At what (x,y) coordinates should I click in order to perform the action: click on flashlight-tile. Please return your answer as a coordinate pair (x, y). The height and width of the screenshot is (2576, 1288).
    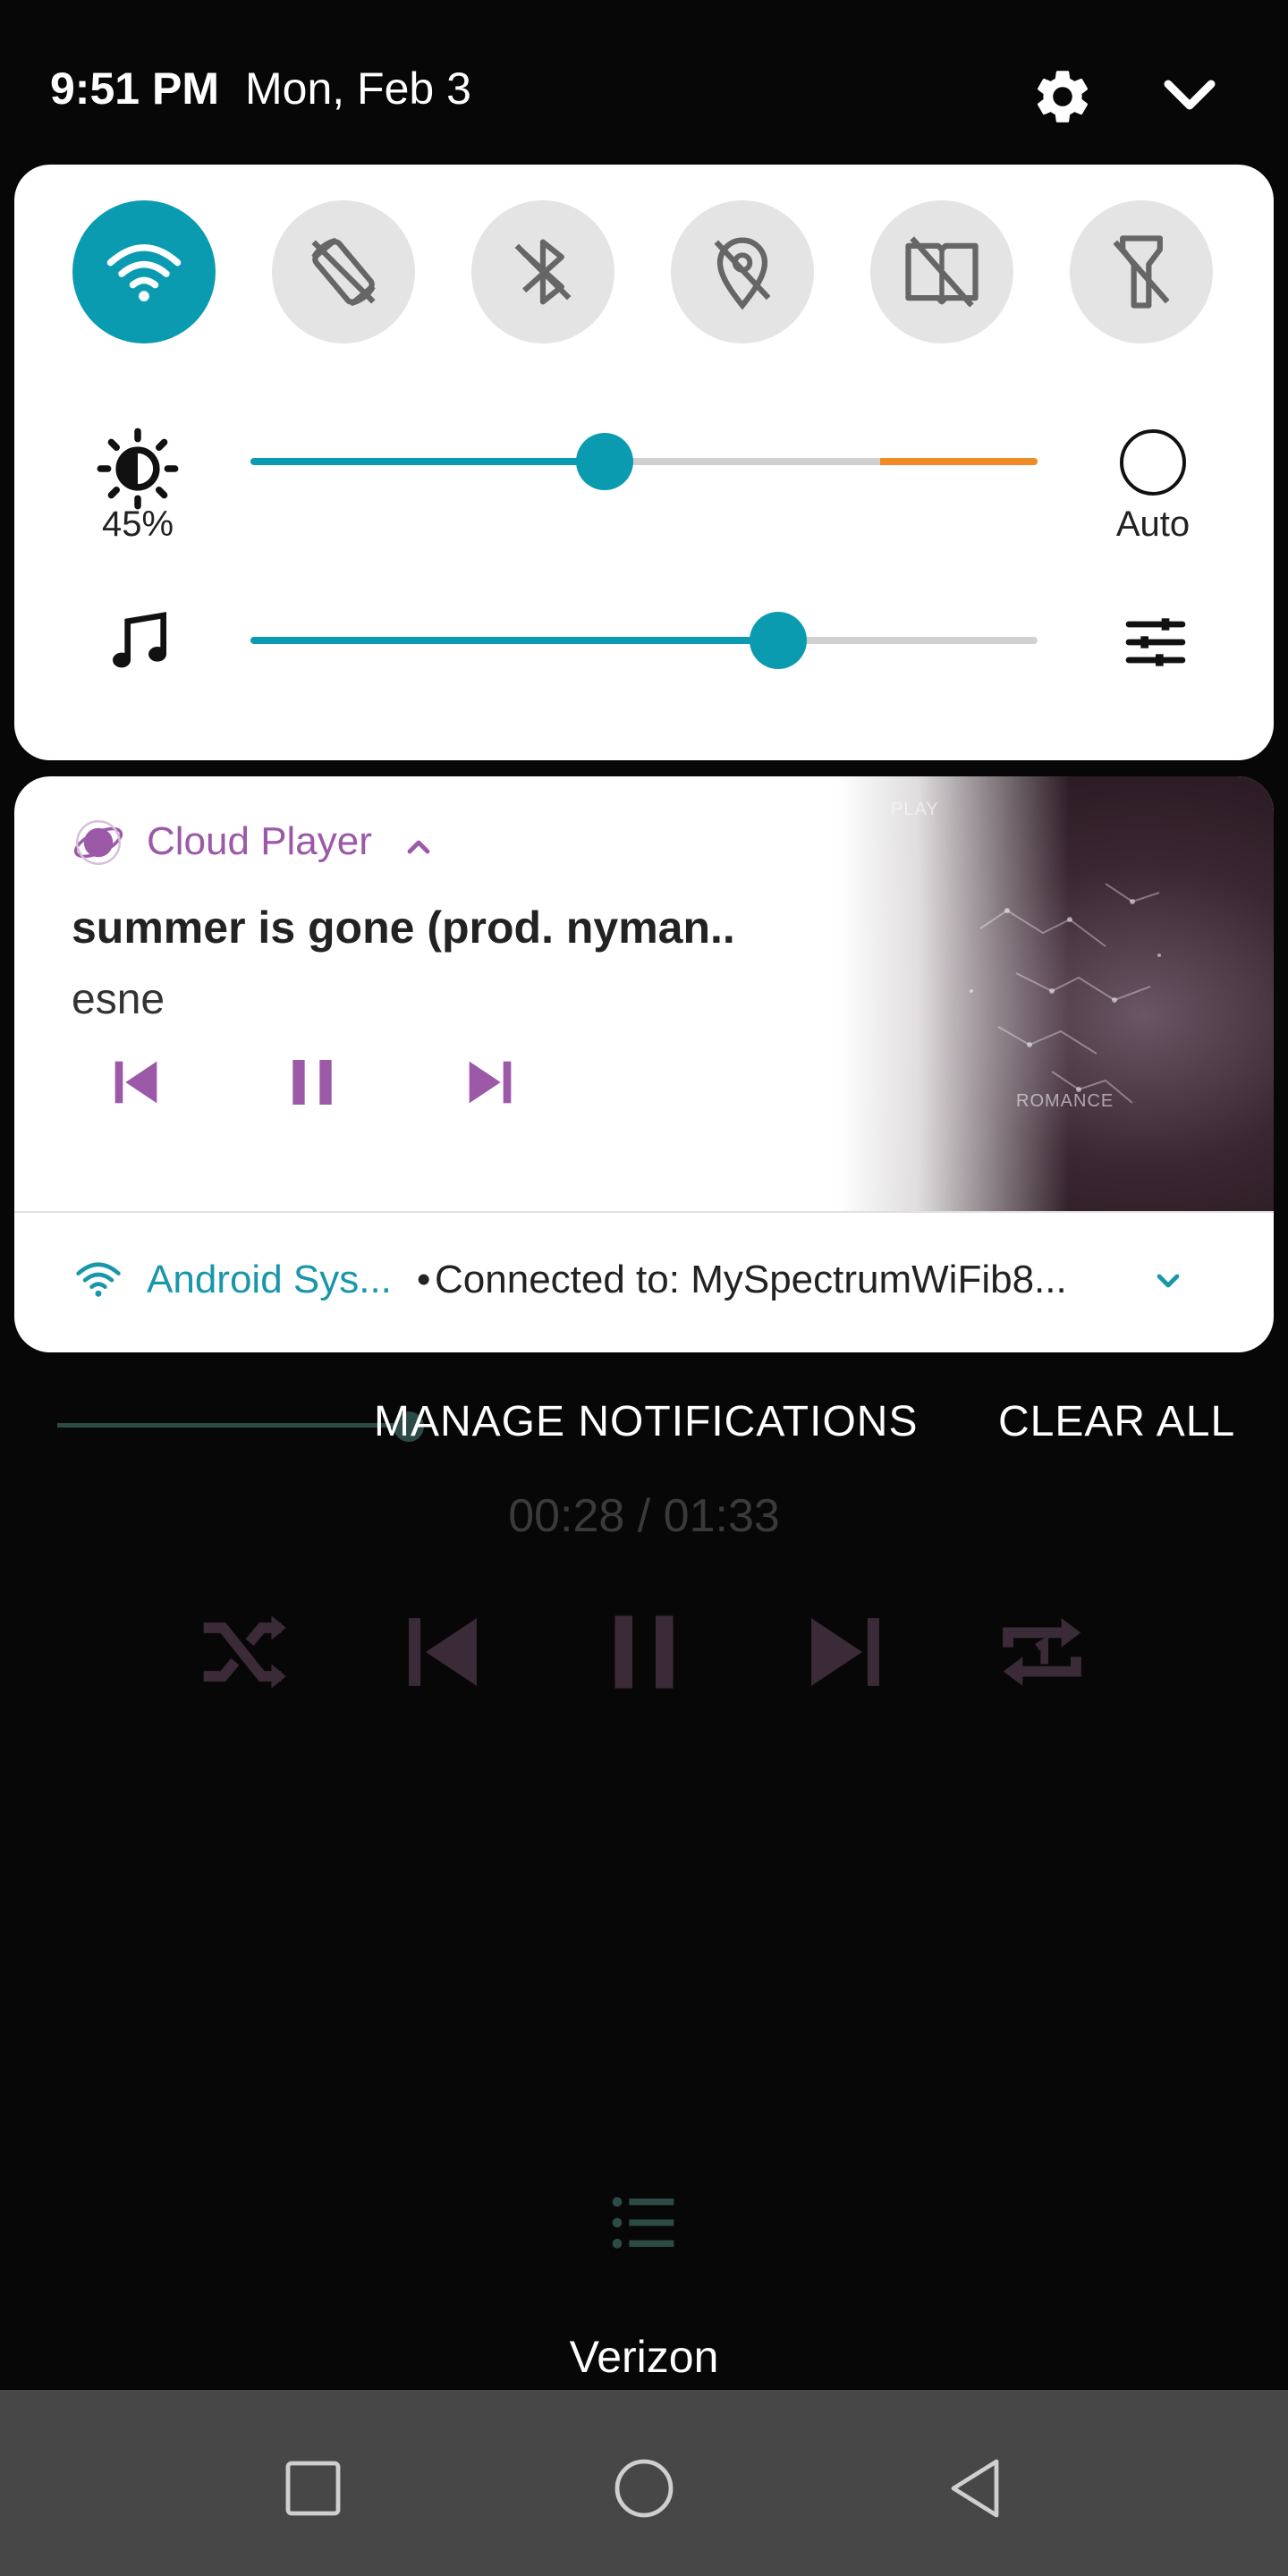
    Looking at the image, I should click on (1141, 271).